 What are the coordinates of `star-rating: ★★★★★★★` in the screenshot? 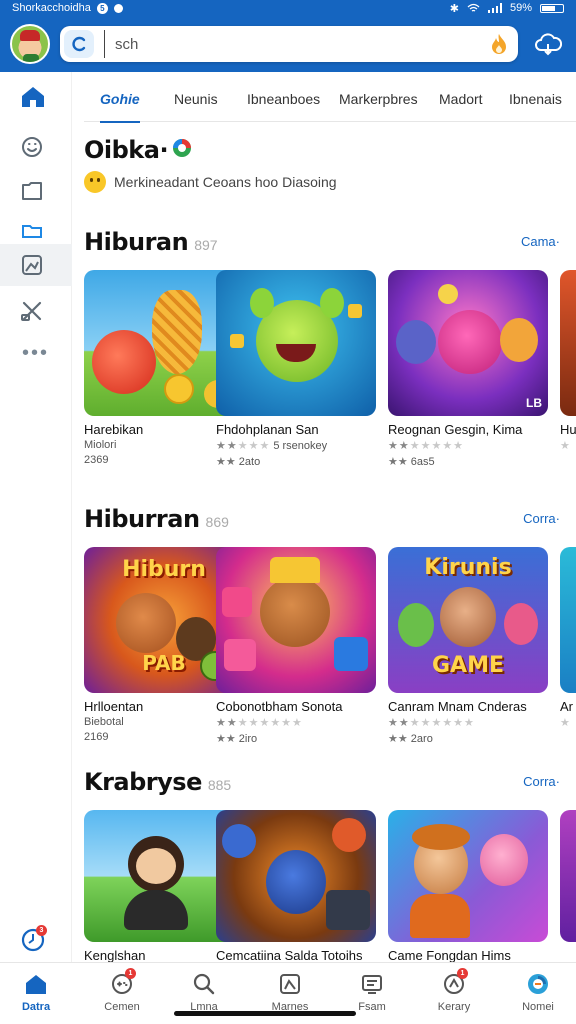 It's located at (426, 446).